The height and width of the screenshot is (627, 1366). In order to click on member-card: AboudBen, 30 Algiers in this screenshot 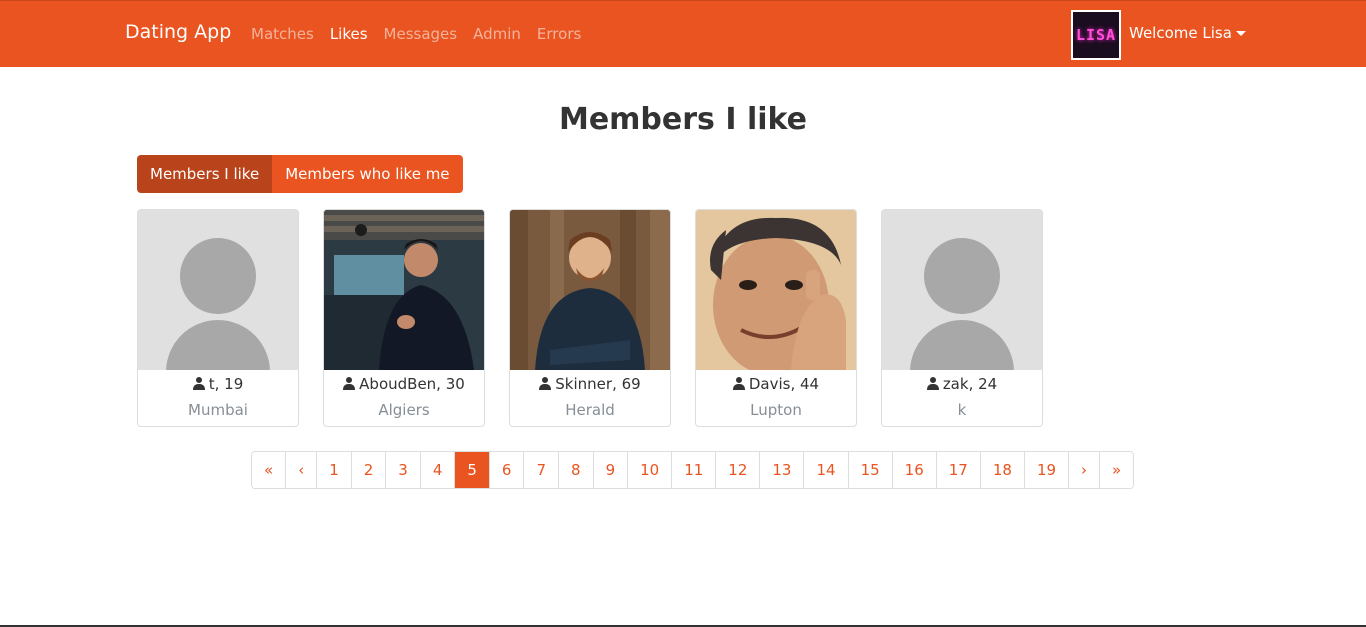, I will do `click(404, 318)`.